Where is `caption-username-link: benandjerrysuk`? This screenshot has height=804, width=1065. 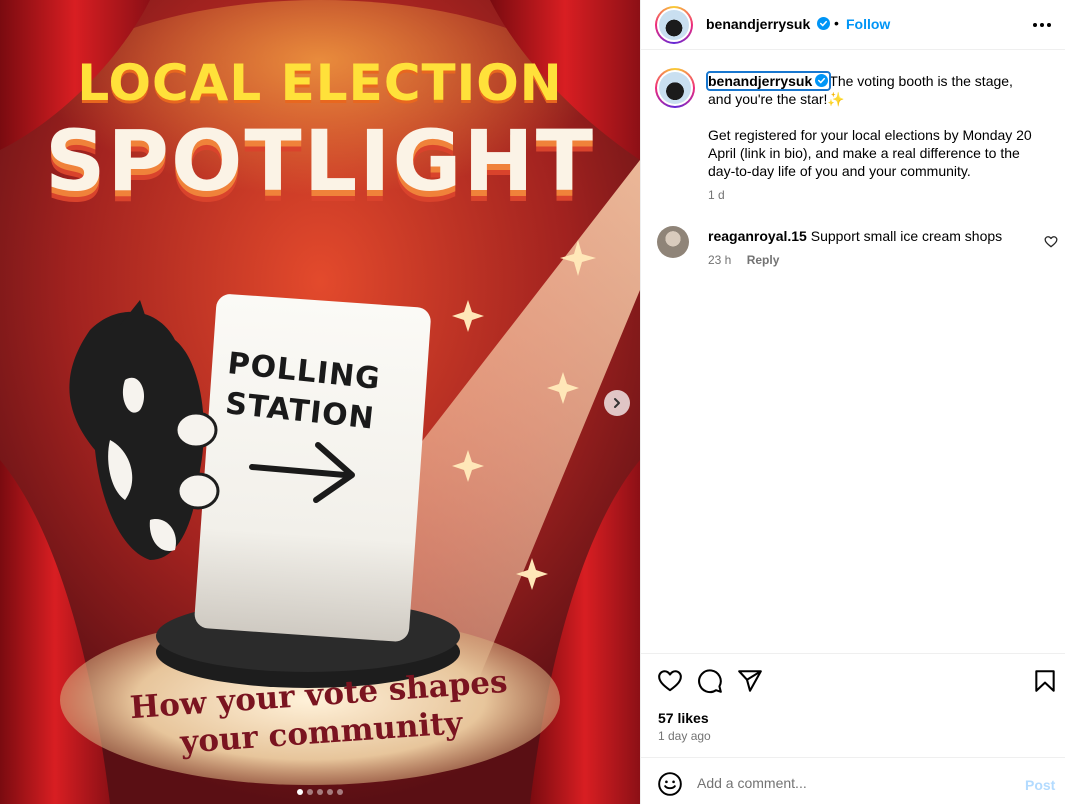
caption-username-link: benandjerrysuk is located at coordinates (768, 81).